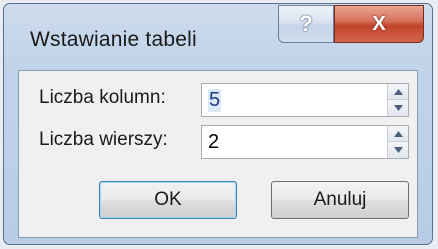  I want to click on rows-spinbox: 2, so click(305, 142).